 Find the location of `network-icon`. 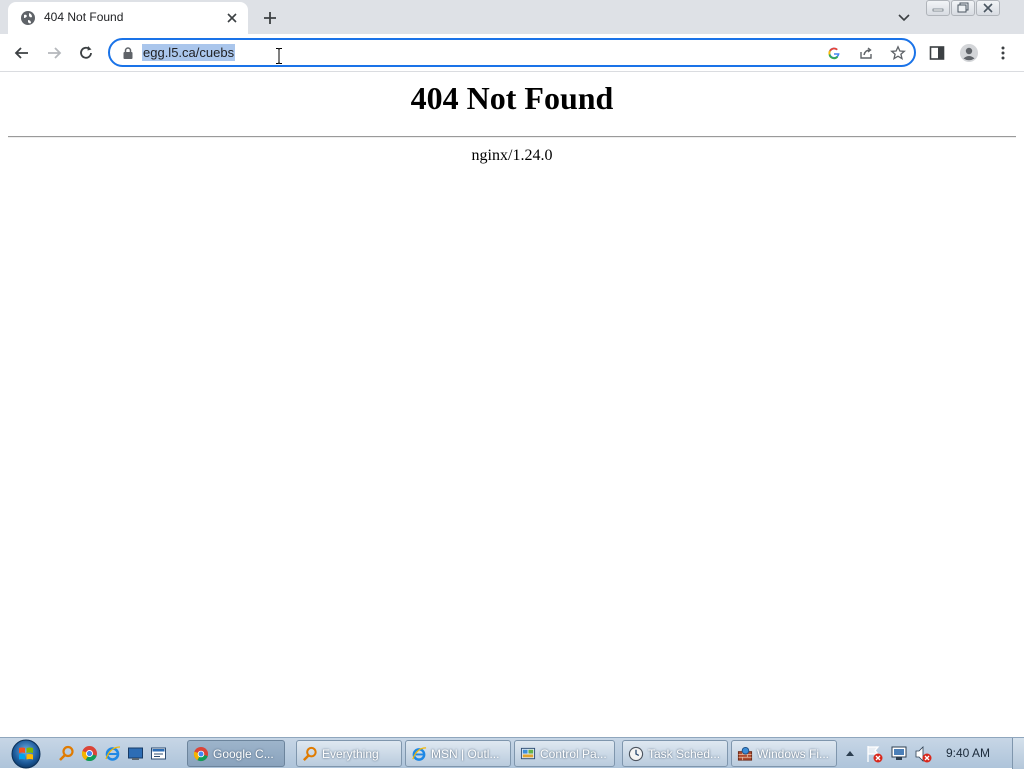

network-icon is located at coordinates (899, 753).